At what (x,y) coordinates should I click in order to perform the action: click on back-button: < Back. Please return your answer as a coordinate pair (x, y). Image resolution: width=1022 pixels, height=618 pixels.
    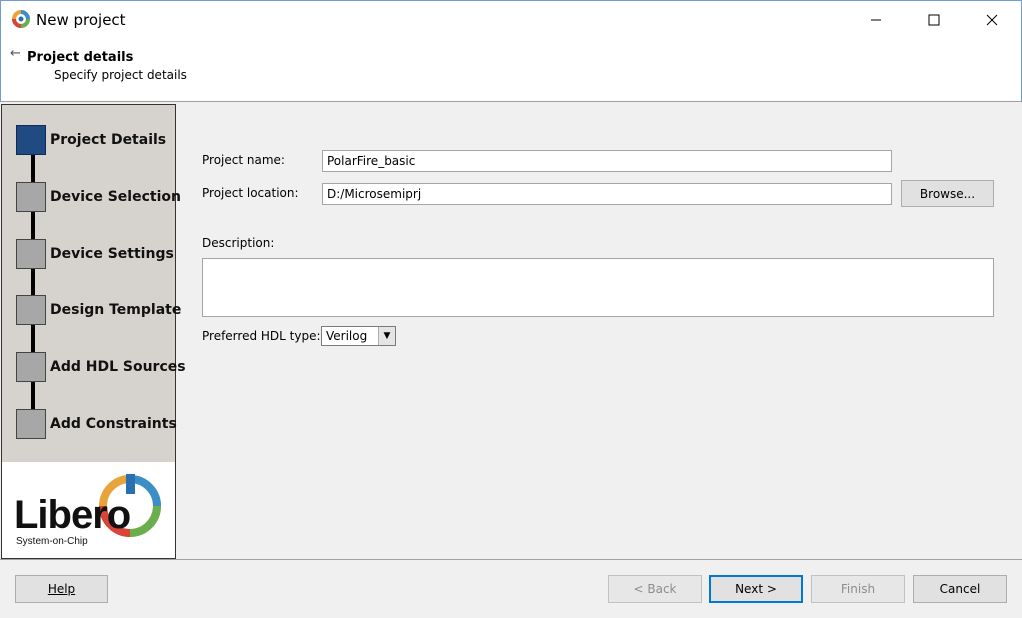
    Looking at the image, I should click on (655, 589).